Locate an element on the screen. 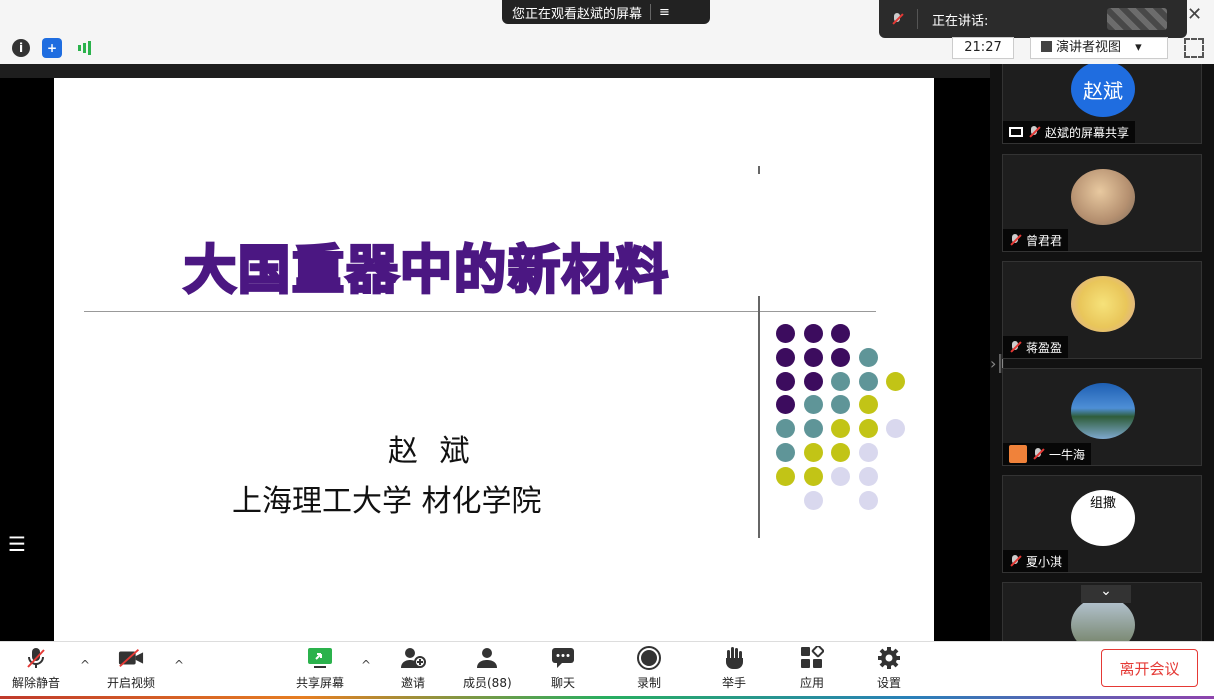  start-video-button: 开启视频 is located at coordinates (131, 668).